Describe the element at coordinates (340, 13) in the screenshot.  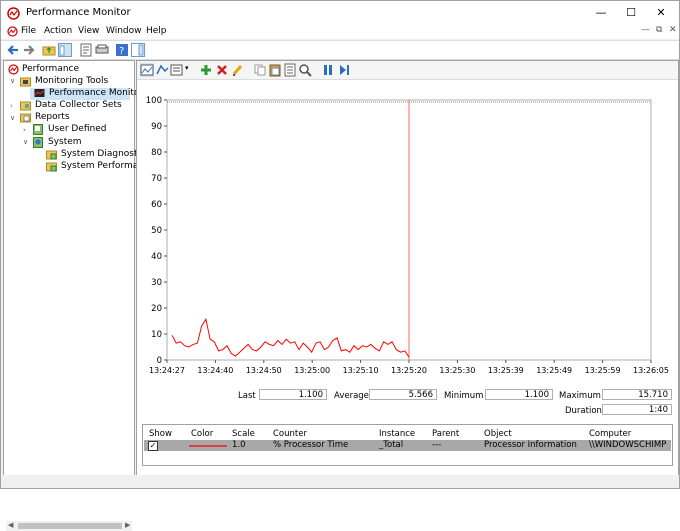
I see `title-bar: Performance Monitor — ☐ ✕` at that location.